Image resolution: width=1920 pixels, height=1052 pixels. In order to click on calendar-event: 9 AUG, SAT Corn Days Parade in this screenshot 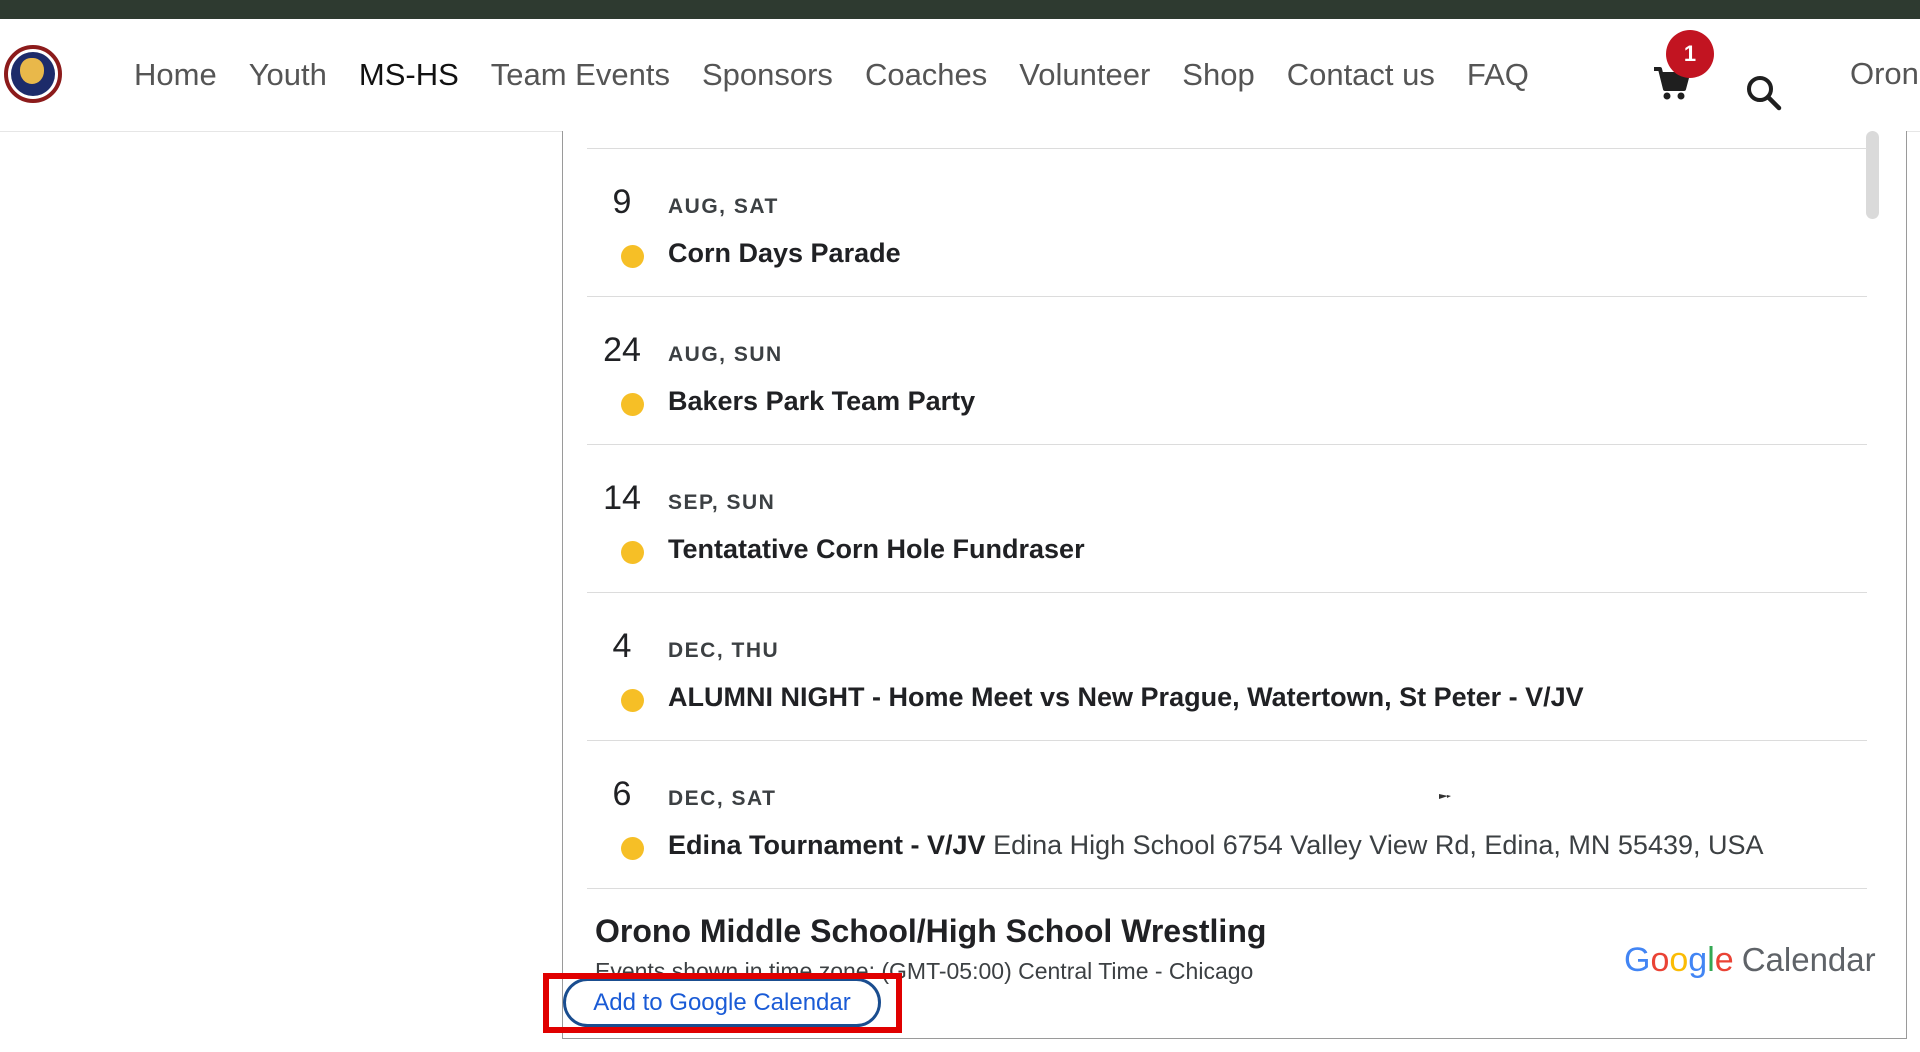, I will do `click(1227, 223)`.